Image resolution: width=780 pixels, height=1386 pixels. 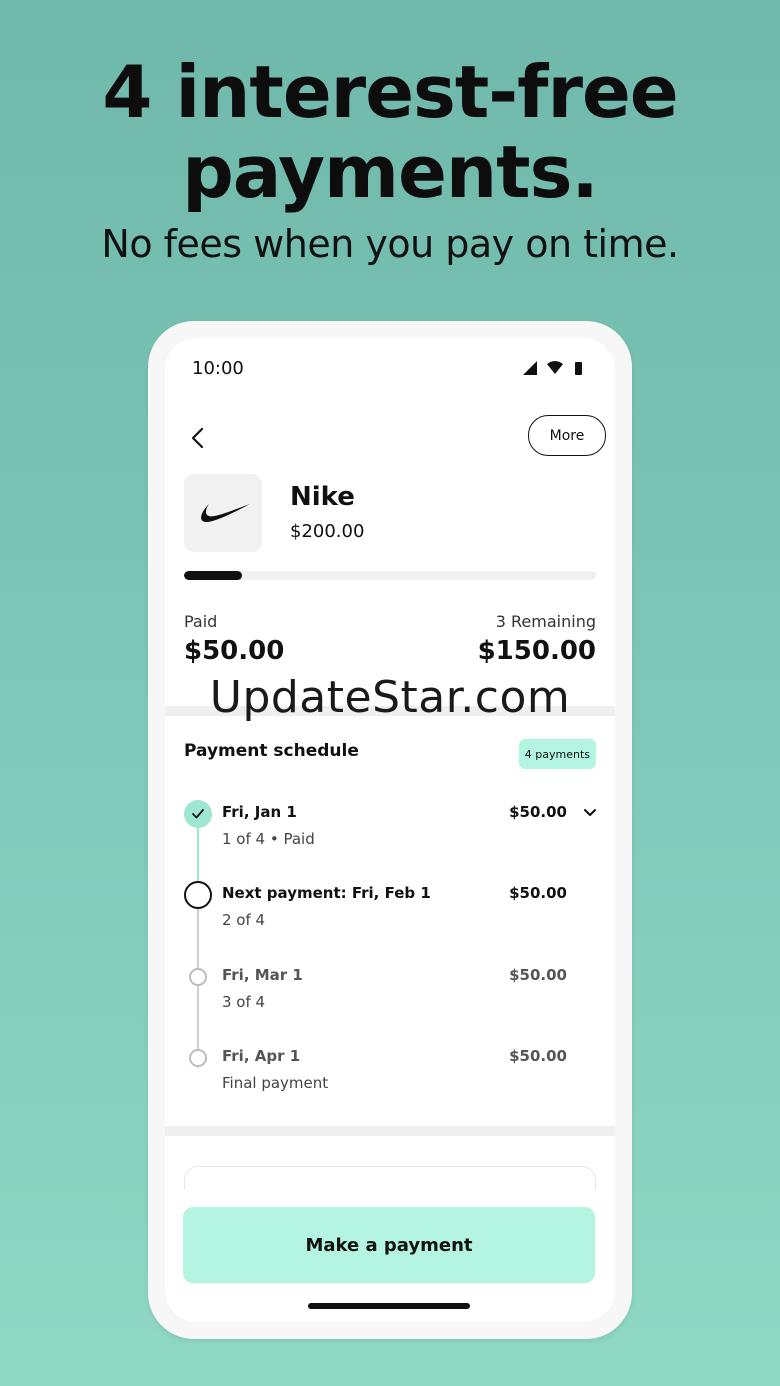 I want to click on bottom-action-bar: Make a payment, so click(x=390, y=1256).